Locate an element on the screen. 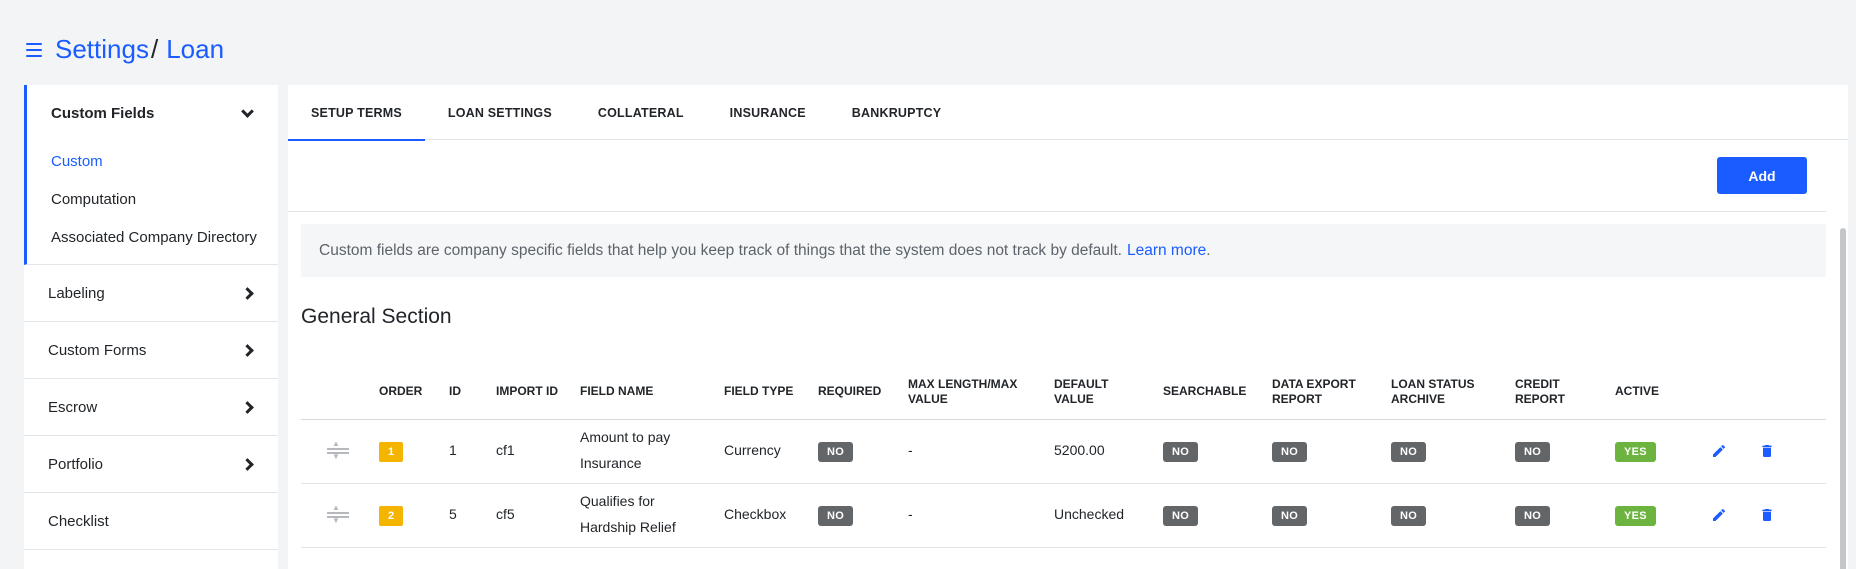 The height and width of the screenshot is (569, 1856). col-credit-report: CREDIT REPORT is located at coordinates (1557, 392).